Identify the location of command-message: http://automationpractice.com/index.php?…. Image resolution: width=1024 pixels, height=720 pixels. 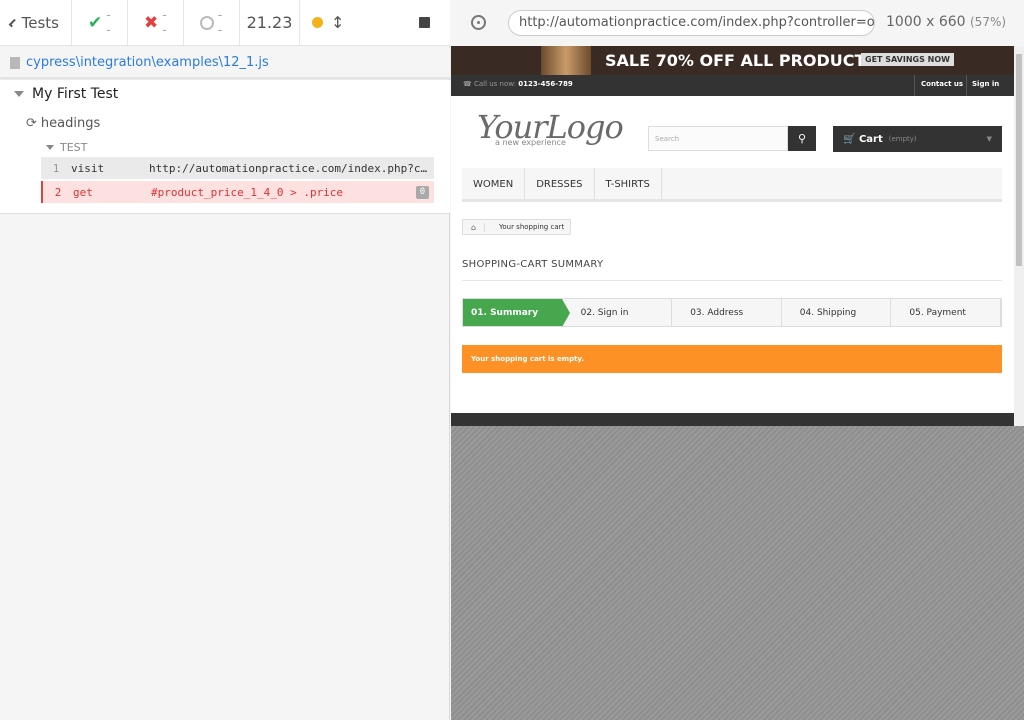
(288, 168).